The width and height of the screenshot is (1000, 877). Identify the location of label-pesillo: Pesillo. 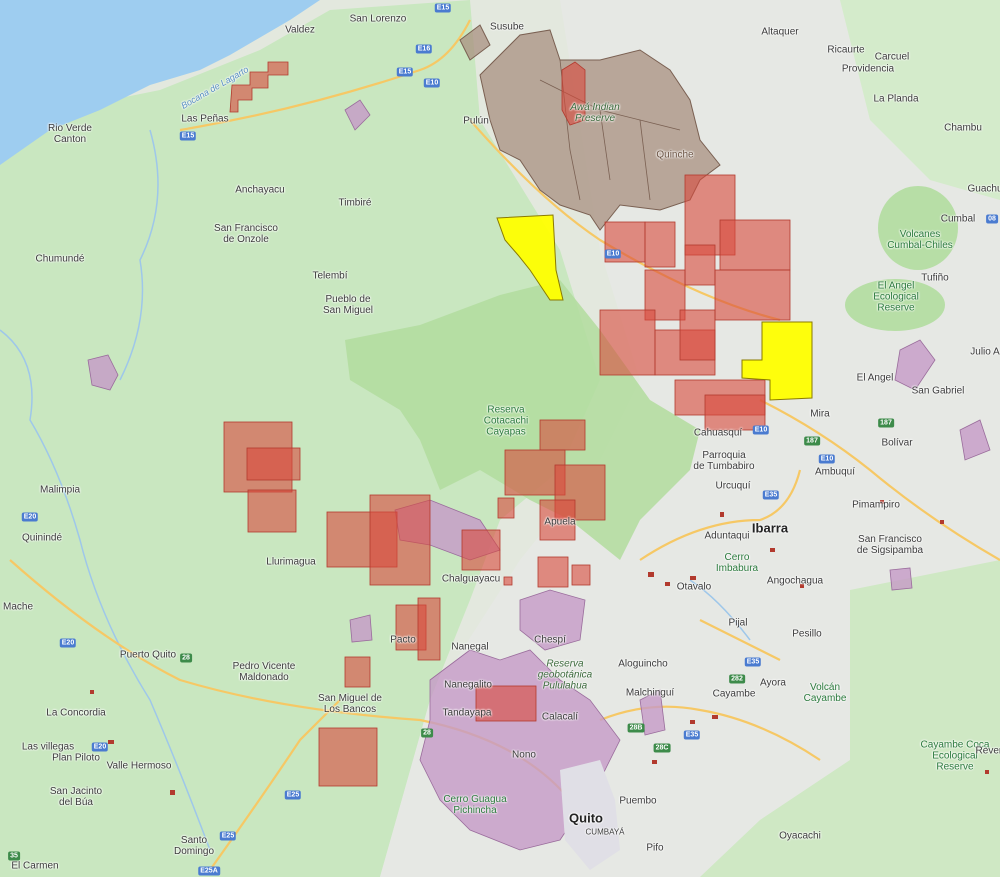
(807, 634).